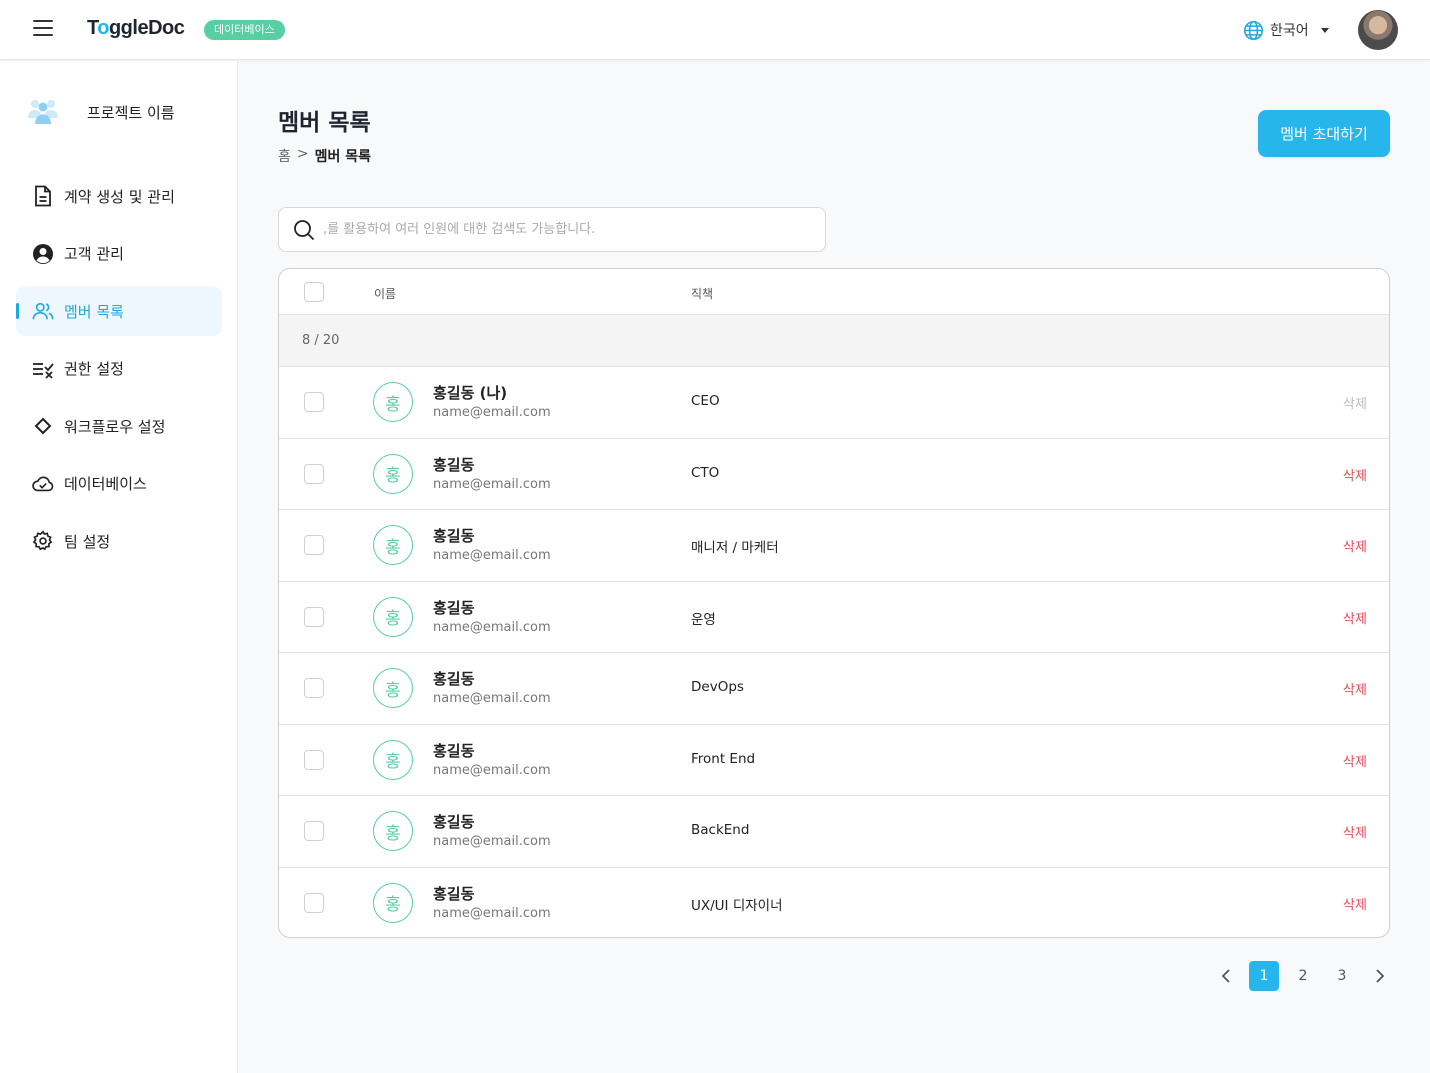 Image resolution: width=1430 pixels, height=1073 pixels. What do you see at coordinates (1342, 976) in the screenshot?
I see `page-3-button: 3` at bounding box center [1342, 976].